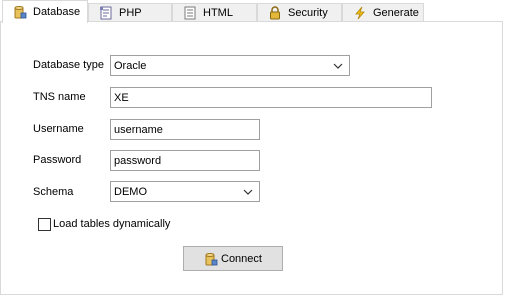  Describe the element at coordinates (360, 13) in the screenshot. I see `lightning-icon` at that location.